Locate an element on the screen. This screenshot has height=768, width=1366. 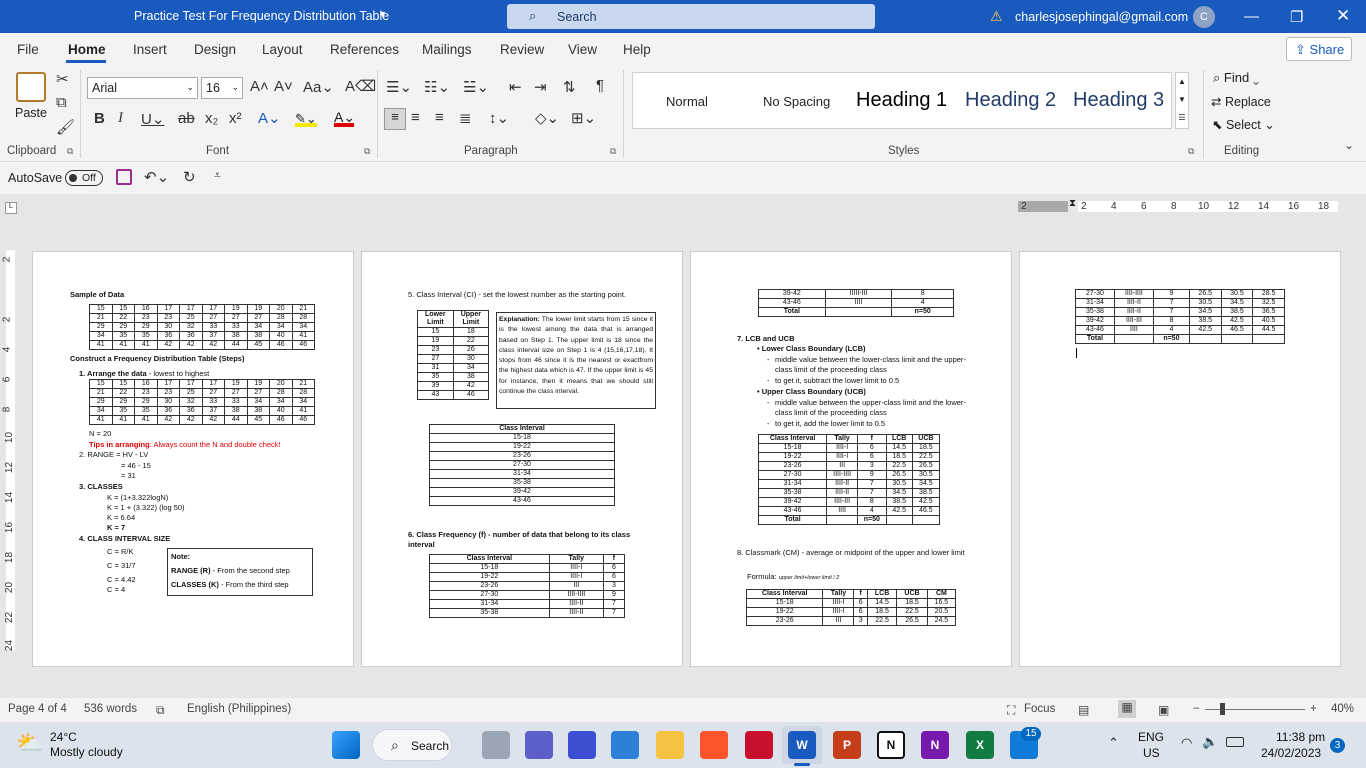
language-region: US is located at coordinates (1151, 753).